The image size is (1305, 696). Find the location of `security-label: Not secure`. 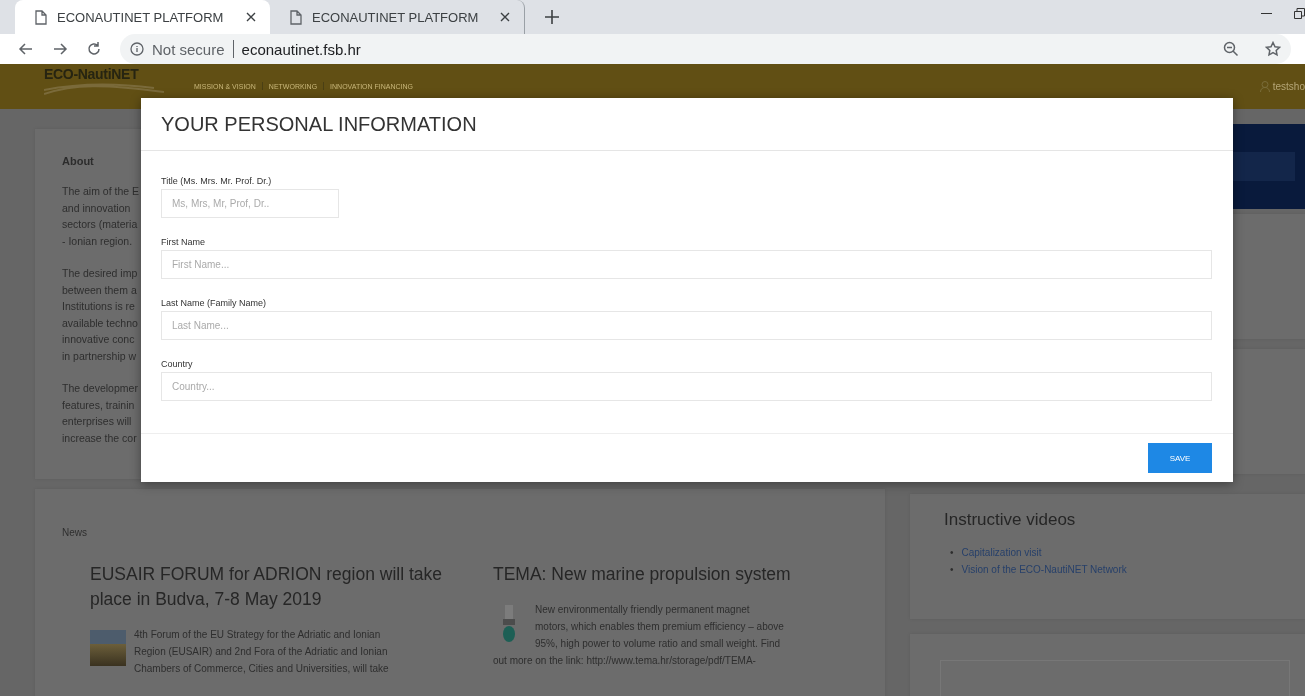

security-label: Not secure is located at coordinates (188, 49).